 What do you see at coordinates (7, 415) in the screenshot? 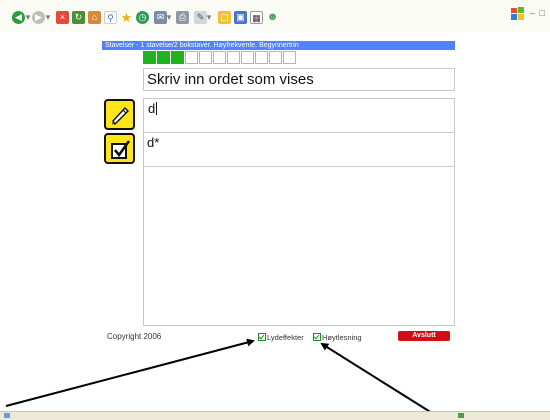
I see `page-status-icon` at bounding box center [7, 415].